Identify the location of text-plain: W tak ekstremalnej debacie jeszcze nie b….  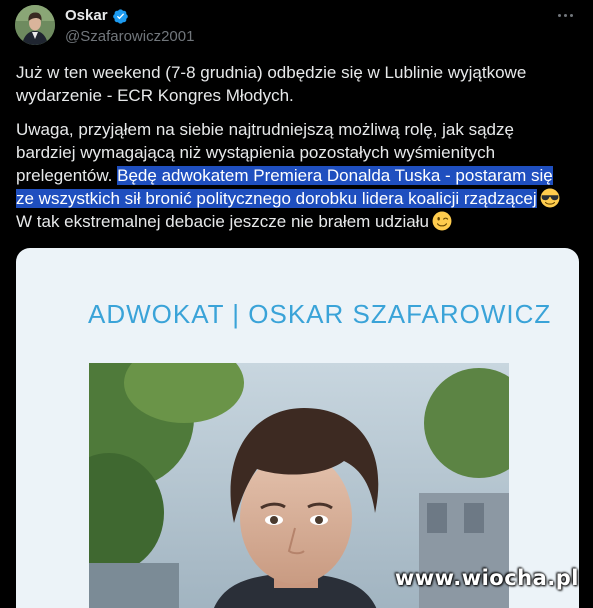
(222, 221).